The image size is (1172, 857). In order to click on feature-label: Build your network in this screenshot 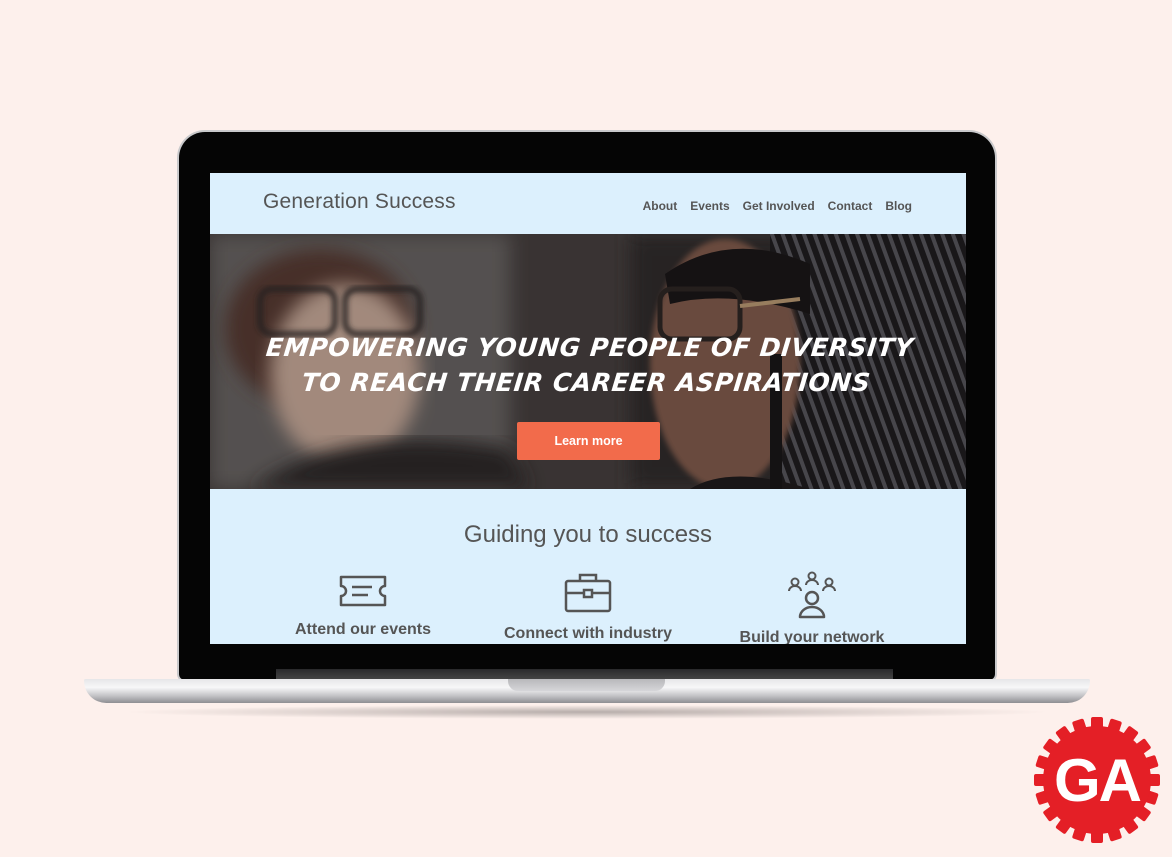, I will do `click(812, 636)`.